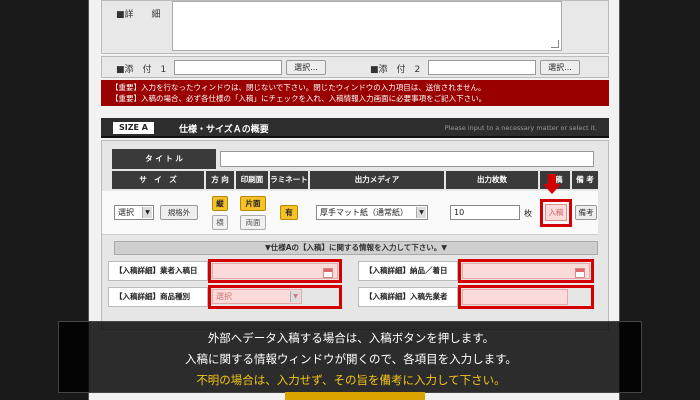 The width and height of the screenshot is (700, 400). What do you see at coordinates (377, 180) in the screenshot?
I see `header-media: 出力メディア` at bounding box center [377, 180].